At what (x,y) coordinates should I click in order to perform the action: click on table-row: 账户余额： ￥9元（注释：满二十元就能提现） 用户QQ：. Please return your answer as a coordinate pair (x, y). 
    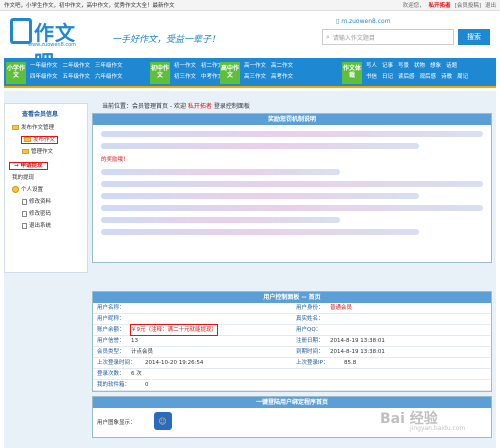
    Looking at the image, I should click on (292, 330).